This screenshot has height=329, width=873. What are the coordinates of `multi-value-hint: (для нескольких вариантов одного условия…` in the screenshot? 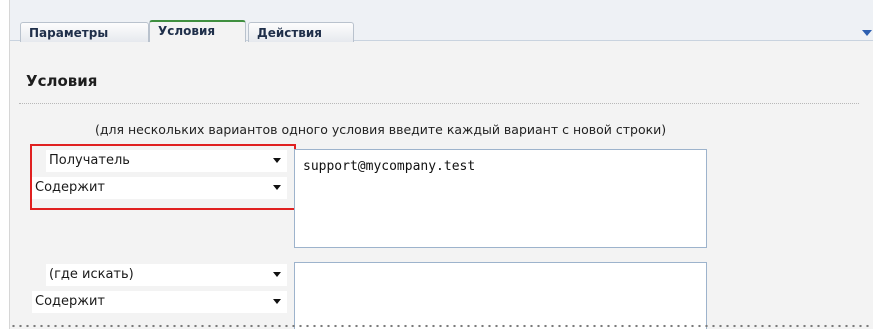 It's located at (381, 129).